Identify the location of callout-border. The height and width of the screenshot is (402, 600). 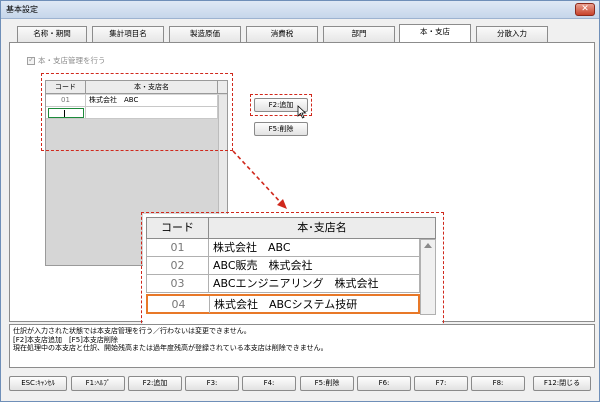
(292, 270).